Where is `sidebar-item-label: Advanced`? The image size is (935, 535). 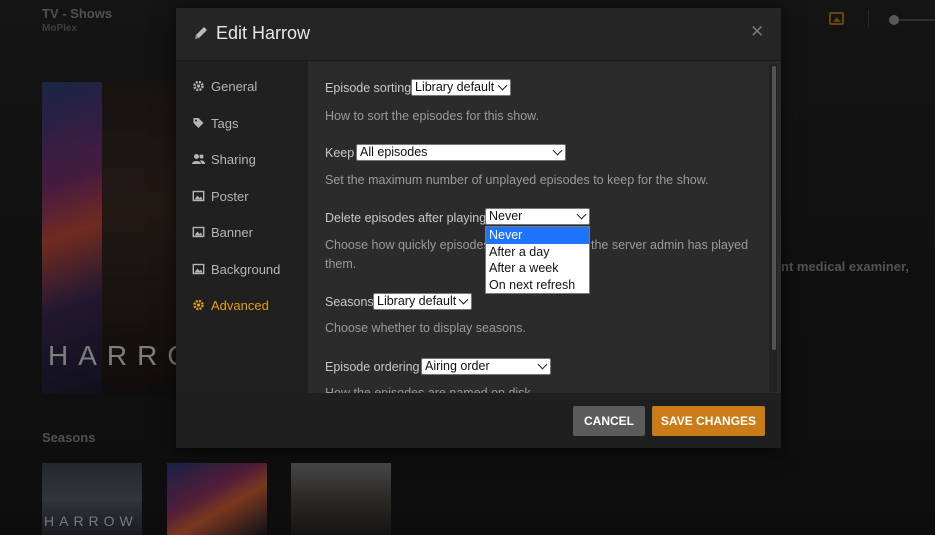
sidebar-item-label: Advanced is located at coordinates (240, 305).